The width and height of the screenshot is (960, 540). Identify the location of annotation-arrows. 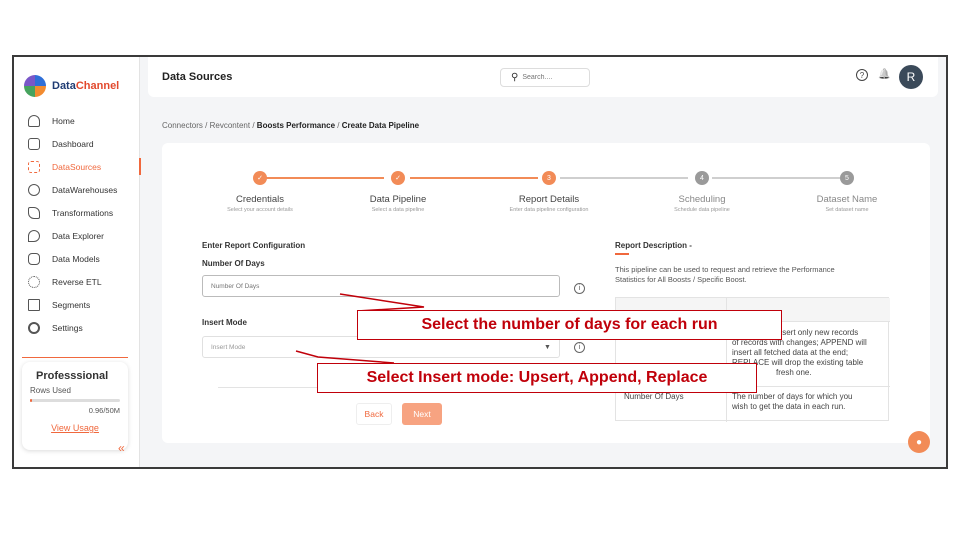
(360, 328).